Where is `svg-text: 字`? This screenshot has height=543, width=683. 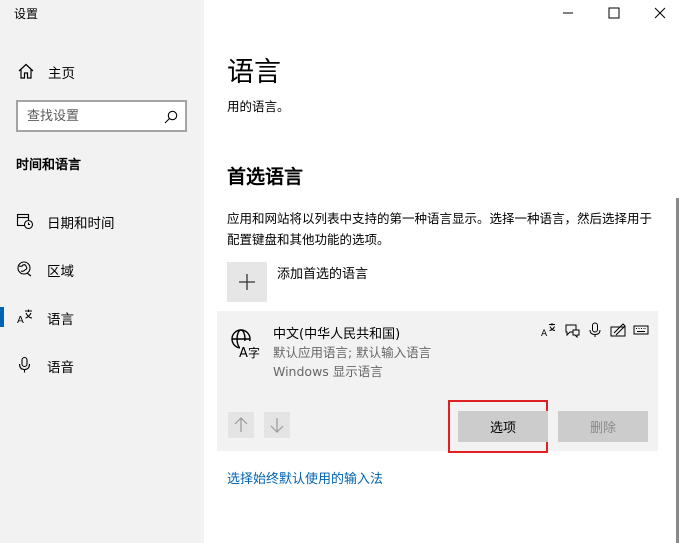
svg-text: 字 is located at coordinates (254, 352).